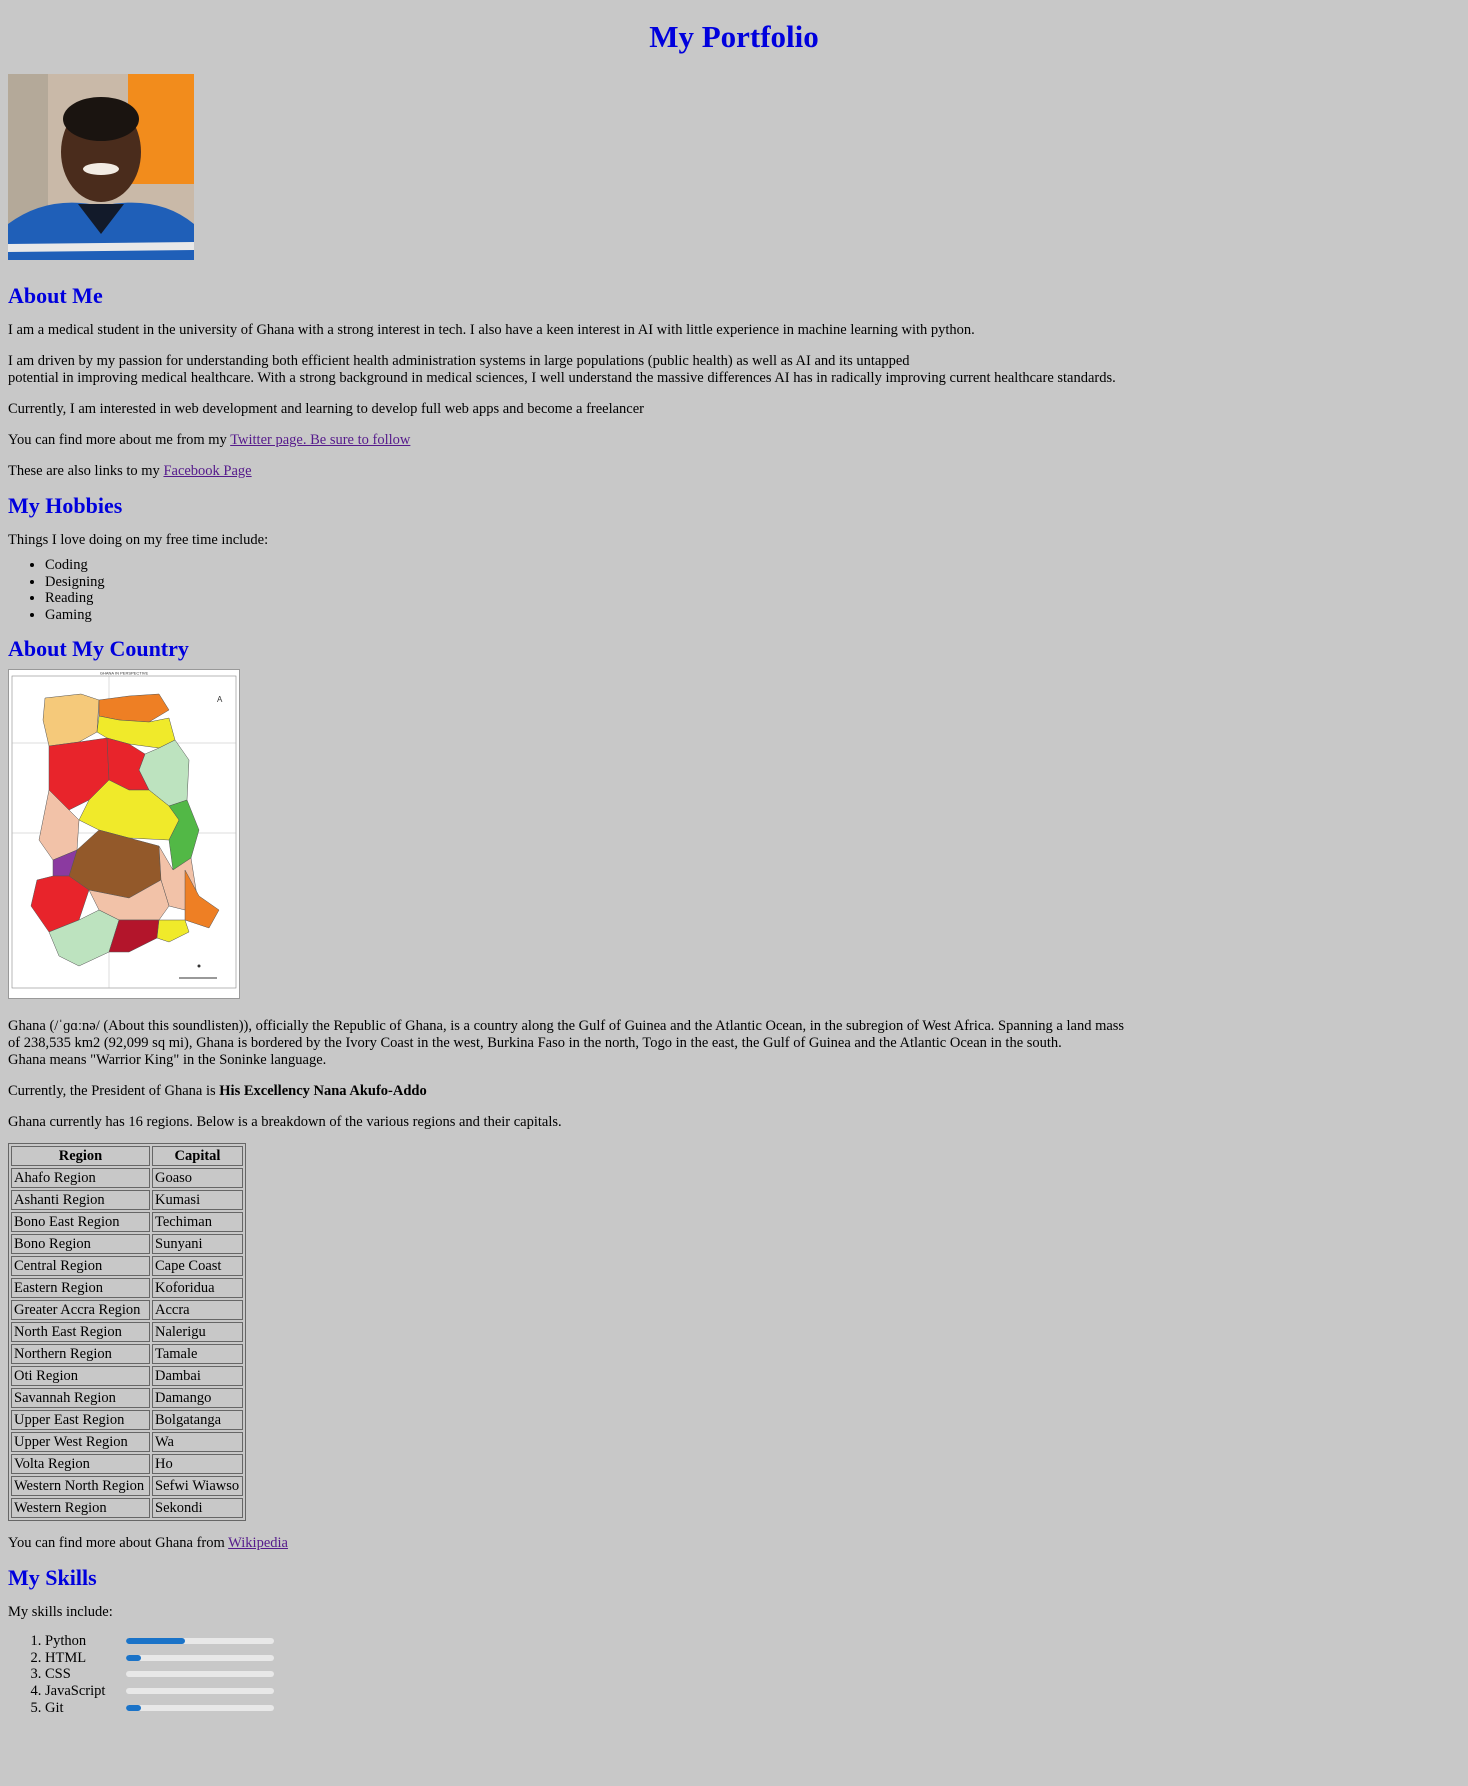  I want to click on region-cell: Western Region, so click(80, 1508).